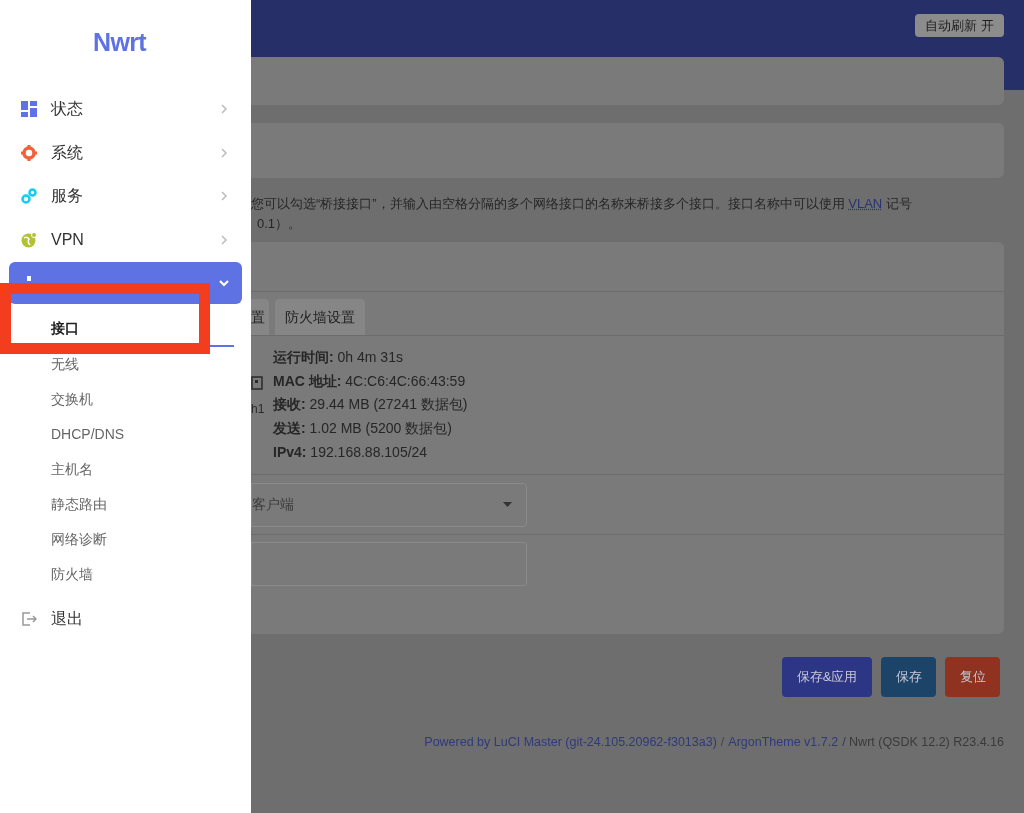 The height and width of the screenshot is (813, 1024). What do you see at coordinates (125, 152) in the screenshot?
I see `sidebar-item: 系统` at bounding box center [125, 152].